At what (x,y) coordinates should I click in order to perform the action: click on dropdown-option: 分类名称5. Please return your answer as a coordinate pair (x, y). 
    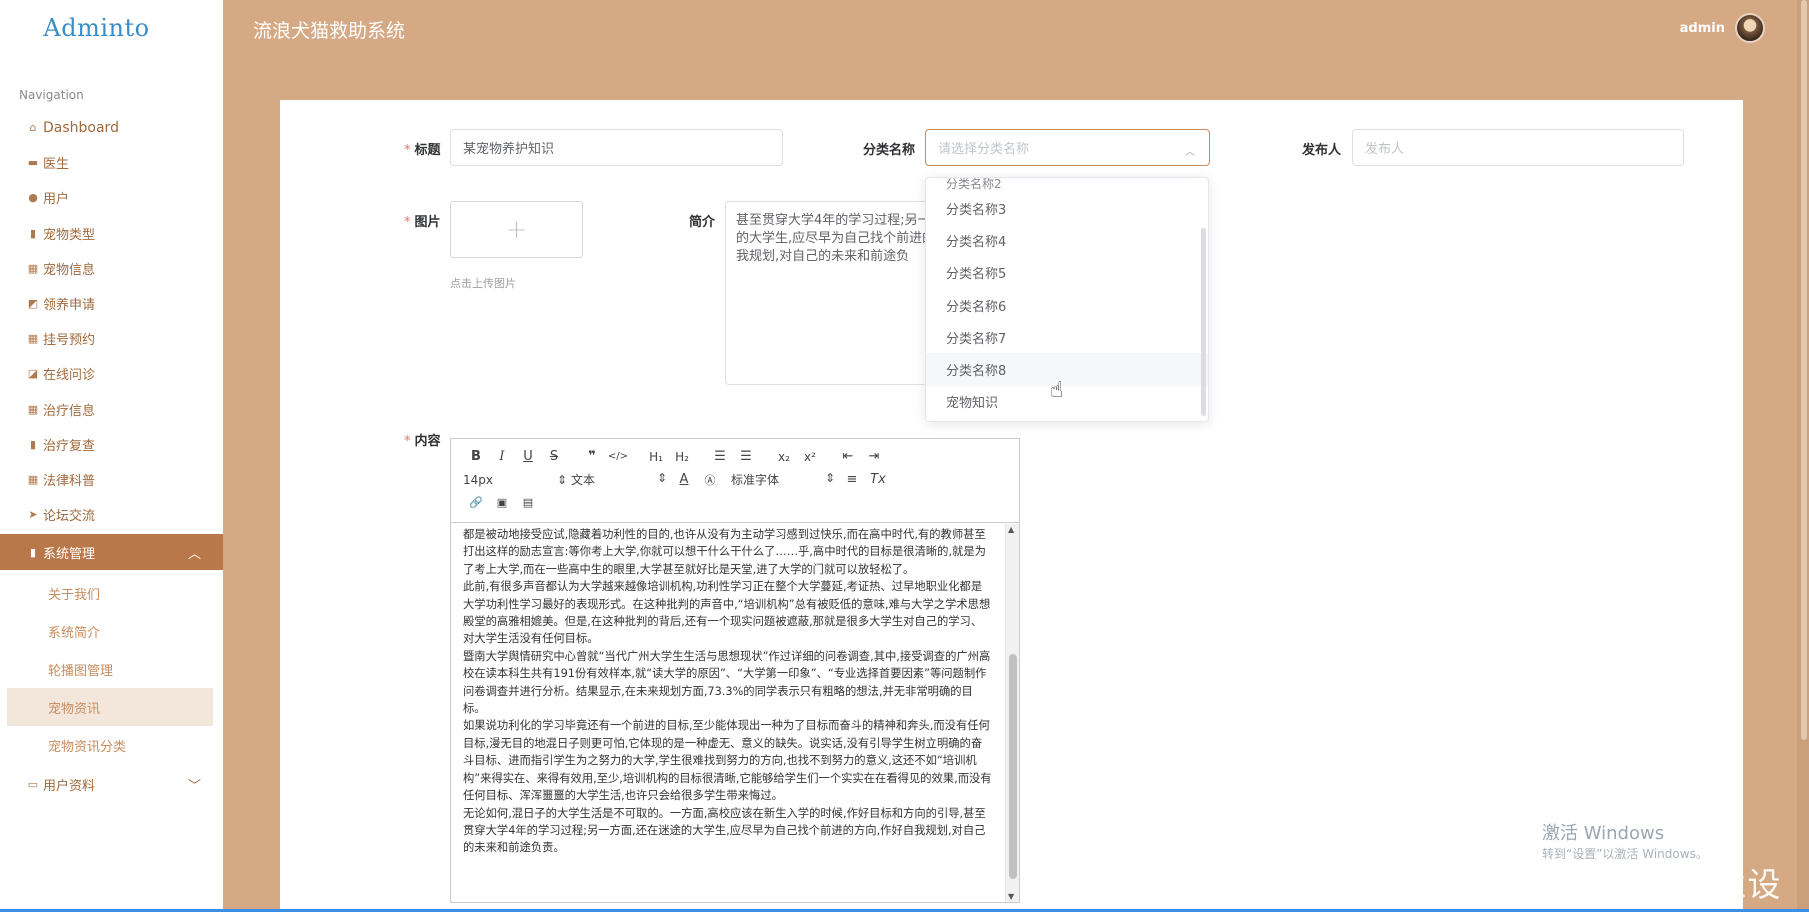
    Looking at the image, I should click on (1067, 273).